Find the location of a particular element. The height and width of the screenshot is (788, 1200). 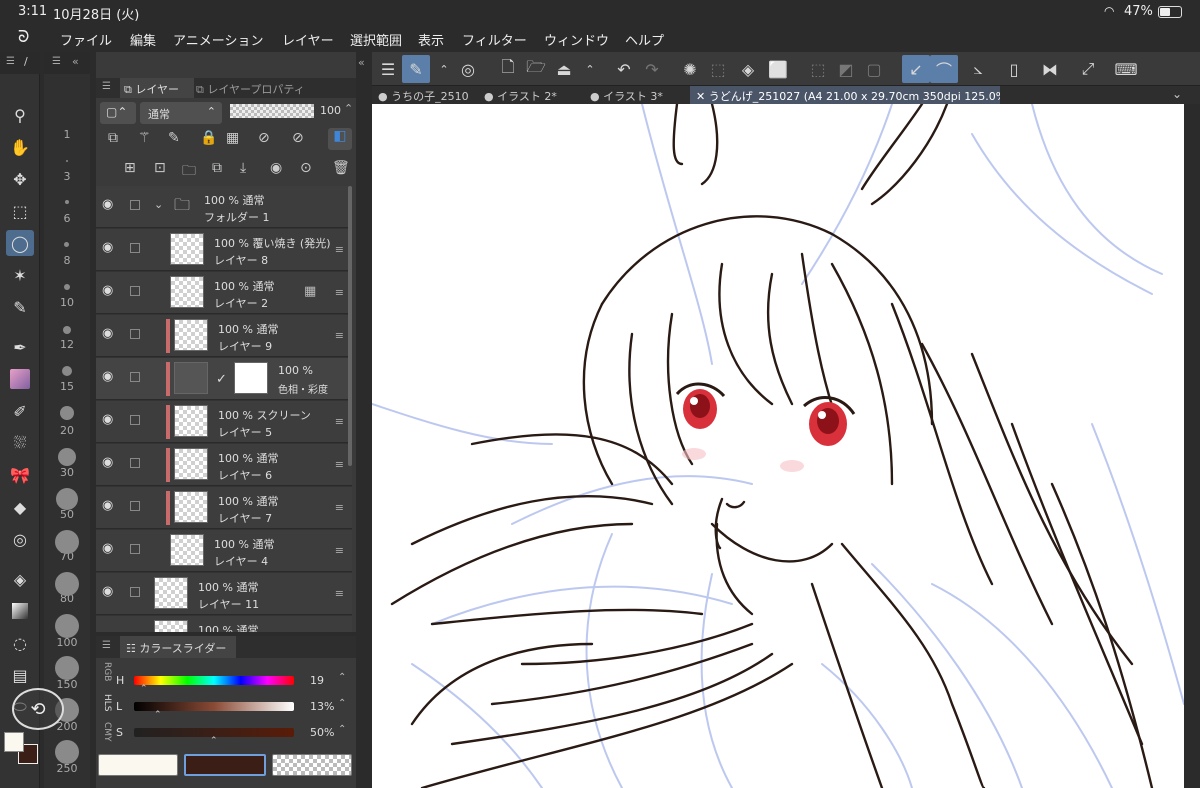

menu-selection: 選択範囲 is located at coordinates (376, 39).